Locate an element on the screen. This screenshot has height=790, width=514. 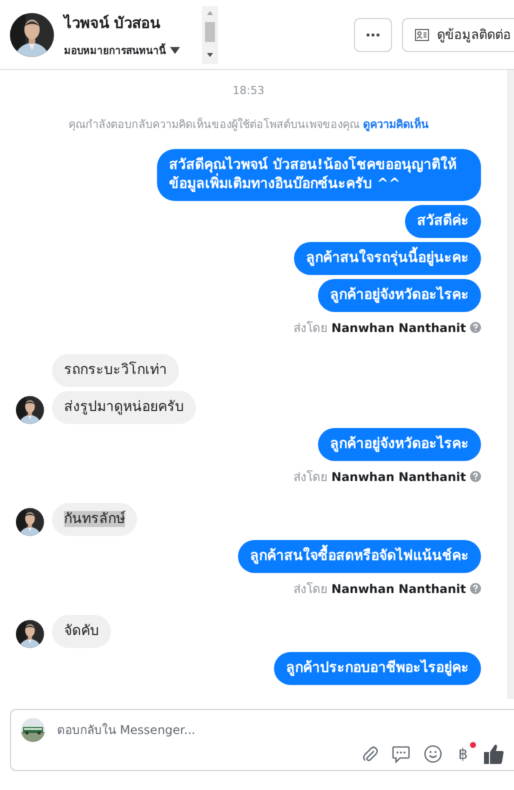
caret-icon is located at coordinates (175, 50).